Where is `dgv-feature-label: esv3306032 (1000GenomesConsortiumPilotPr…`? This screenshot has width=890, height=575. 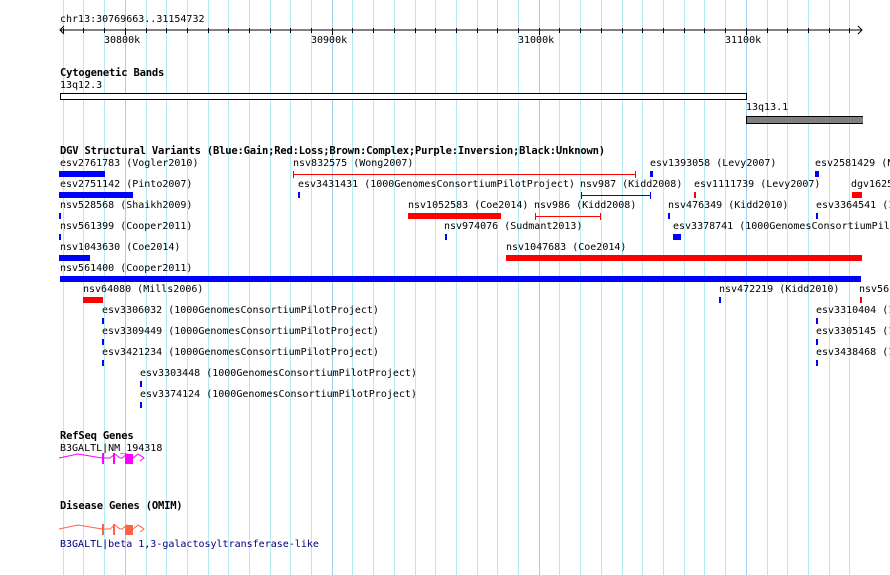
dgv-feature-label: esv3306032 (1000GenomesConsortiumPilotPr… is located at coordinates (240, 310).